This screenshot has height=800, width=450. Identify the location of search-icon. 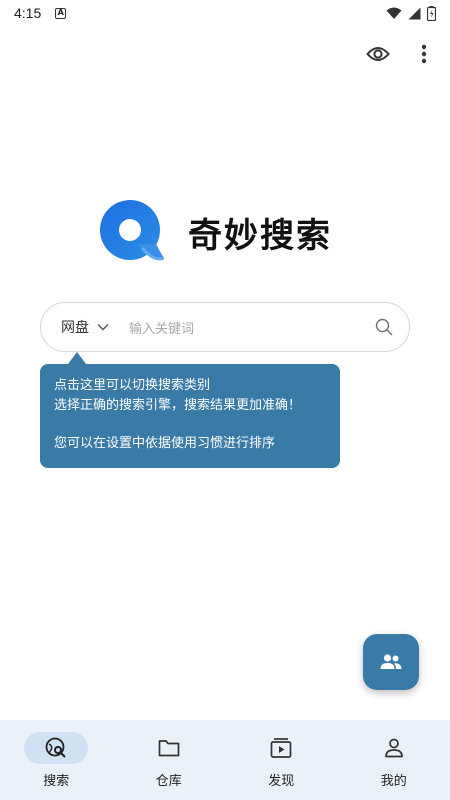
(384, 327).